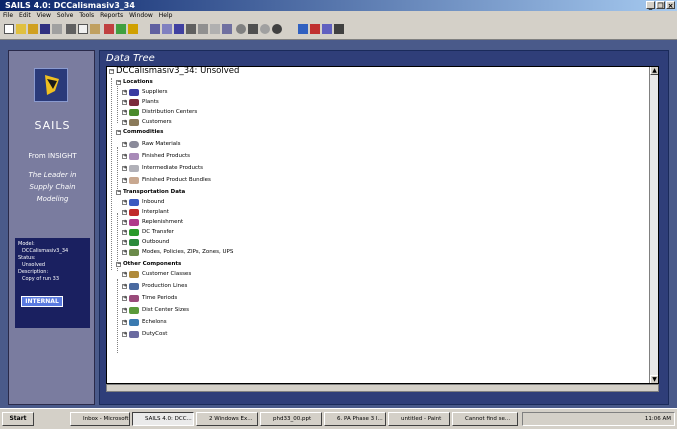 Image resolution: width=677 pixels, height=429 pixels. What do you see at coordinates (140, 102) in the screenshot?
I see `tree-item-plants: + Plants` at bounding box center [140, 102].